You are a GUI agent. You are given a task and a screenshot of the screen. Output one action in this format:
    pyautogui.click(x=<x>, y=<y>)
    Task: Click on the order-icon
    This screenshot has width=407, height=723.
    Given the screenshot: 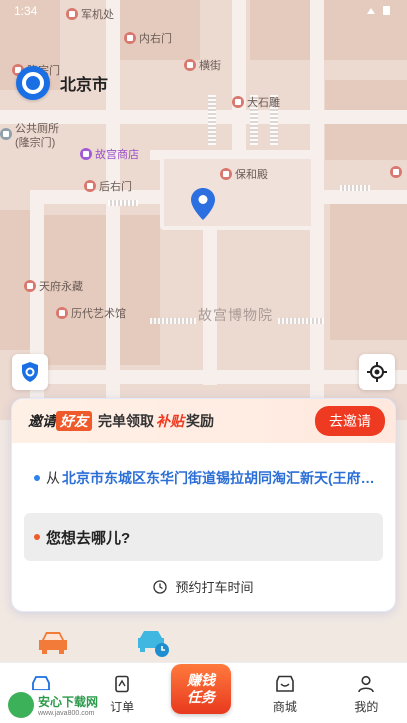 What is the action you would take?
    pyautogui.click(x=122, y=684)
    